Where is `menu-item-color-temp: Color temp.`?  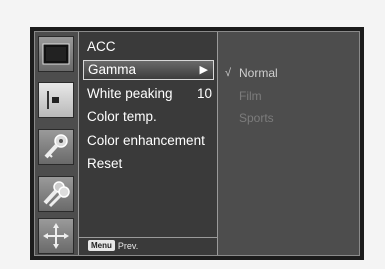 menu-item-color-temp: Color temp. is located at coordinates (148, 117).